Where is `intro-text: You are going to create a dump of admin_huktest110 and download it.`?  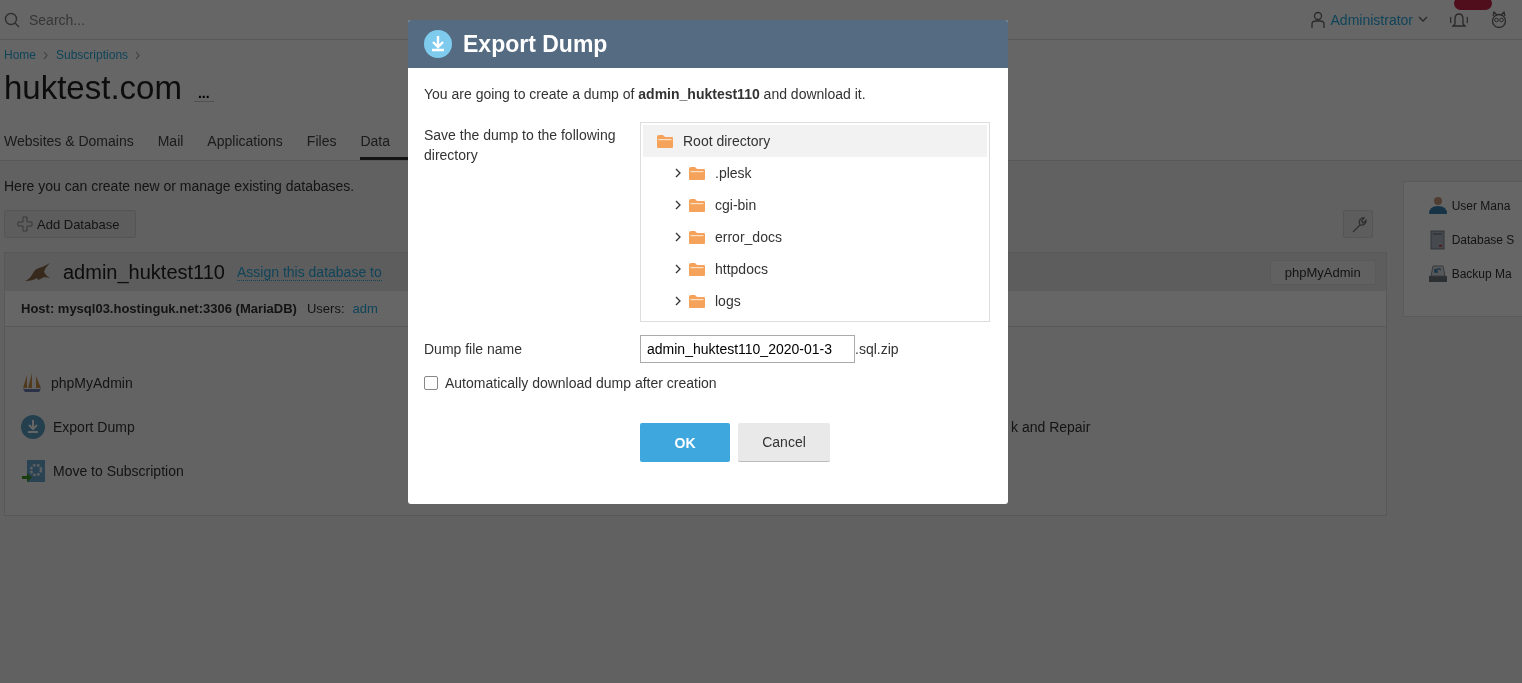 intro-text: You are going to create a dump of admin_huktest110 and download it. is located at coordinates (645, 94).